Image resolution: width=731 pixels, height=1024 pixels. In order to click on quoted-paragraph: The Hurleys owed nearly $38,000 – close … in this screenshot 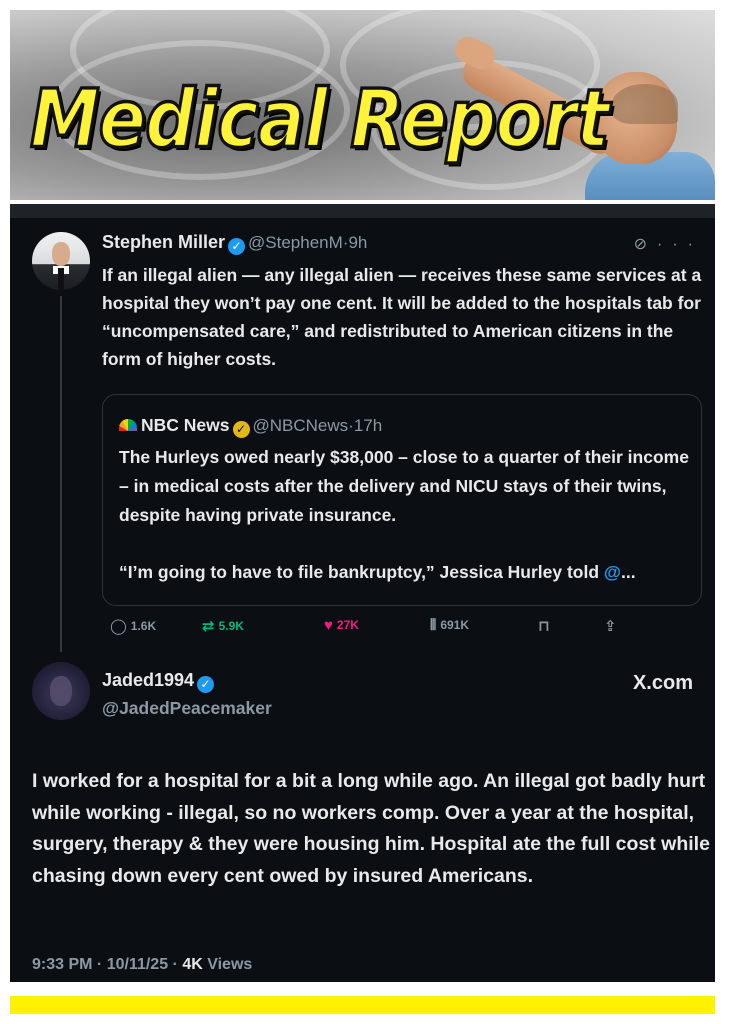, I will do `click(404, 486)`.